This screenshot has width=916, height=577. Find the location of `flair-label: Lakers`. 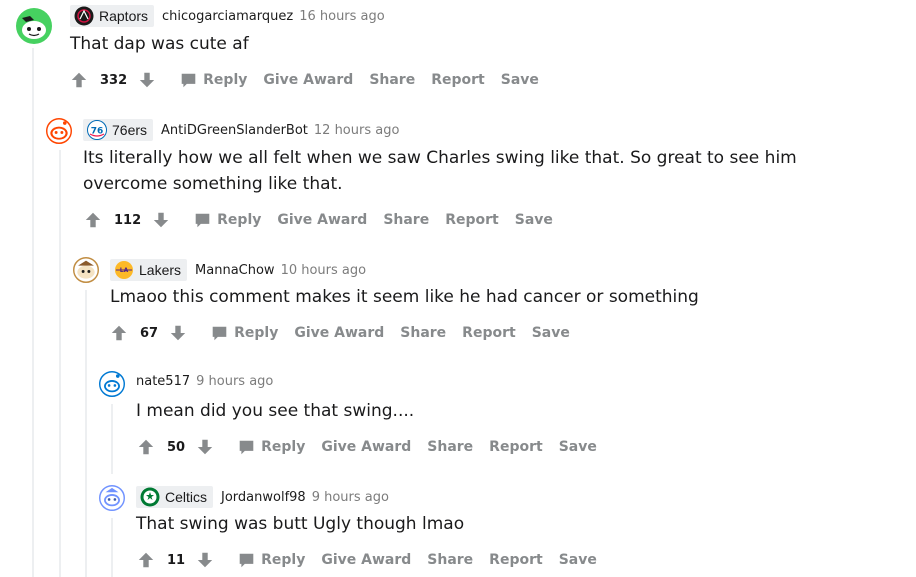

flair-label: Lakers is located at coordinates (160, 270).